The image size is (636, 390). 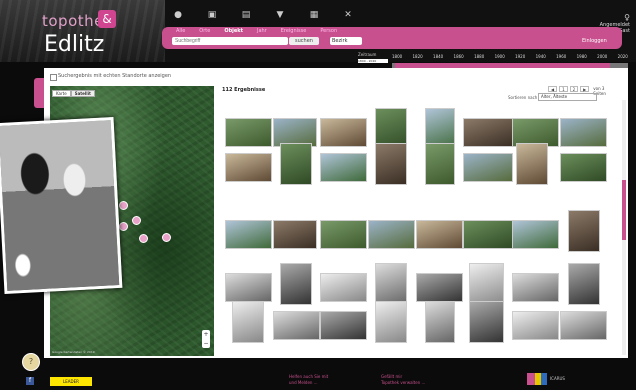 I want to click on page-prev-button: ◀, so click(x=553, y=89).